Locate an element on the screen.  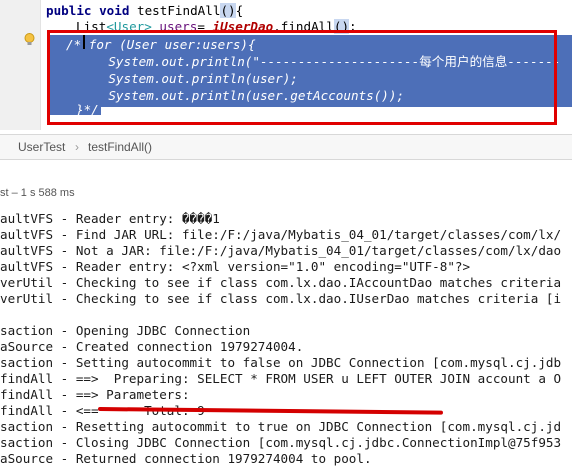
breadcrumb-method: testFindAll() is located at coordinates (120, 147).